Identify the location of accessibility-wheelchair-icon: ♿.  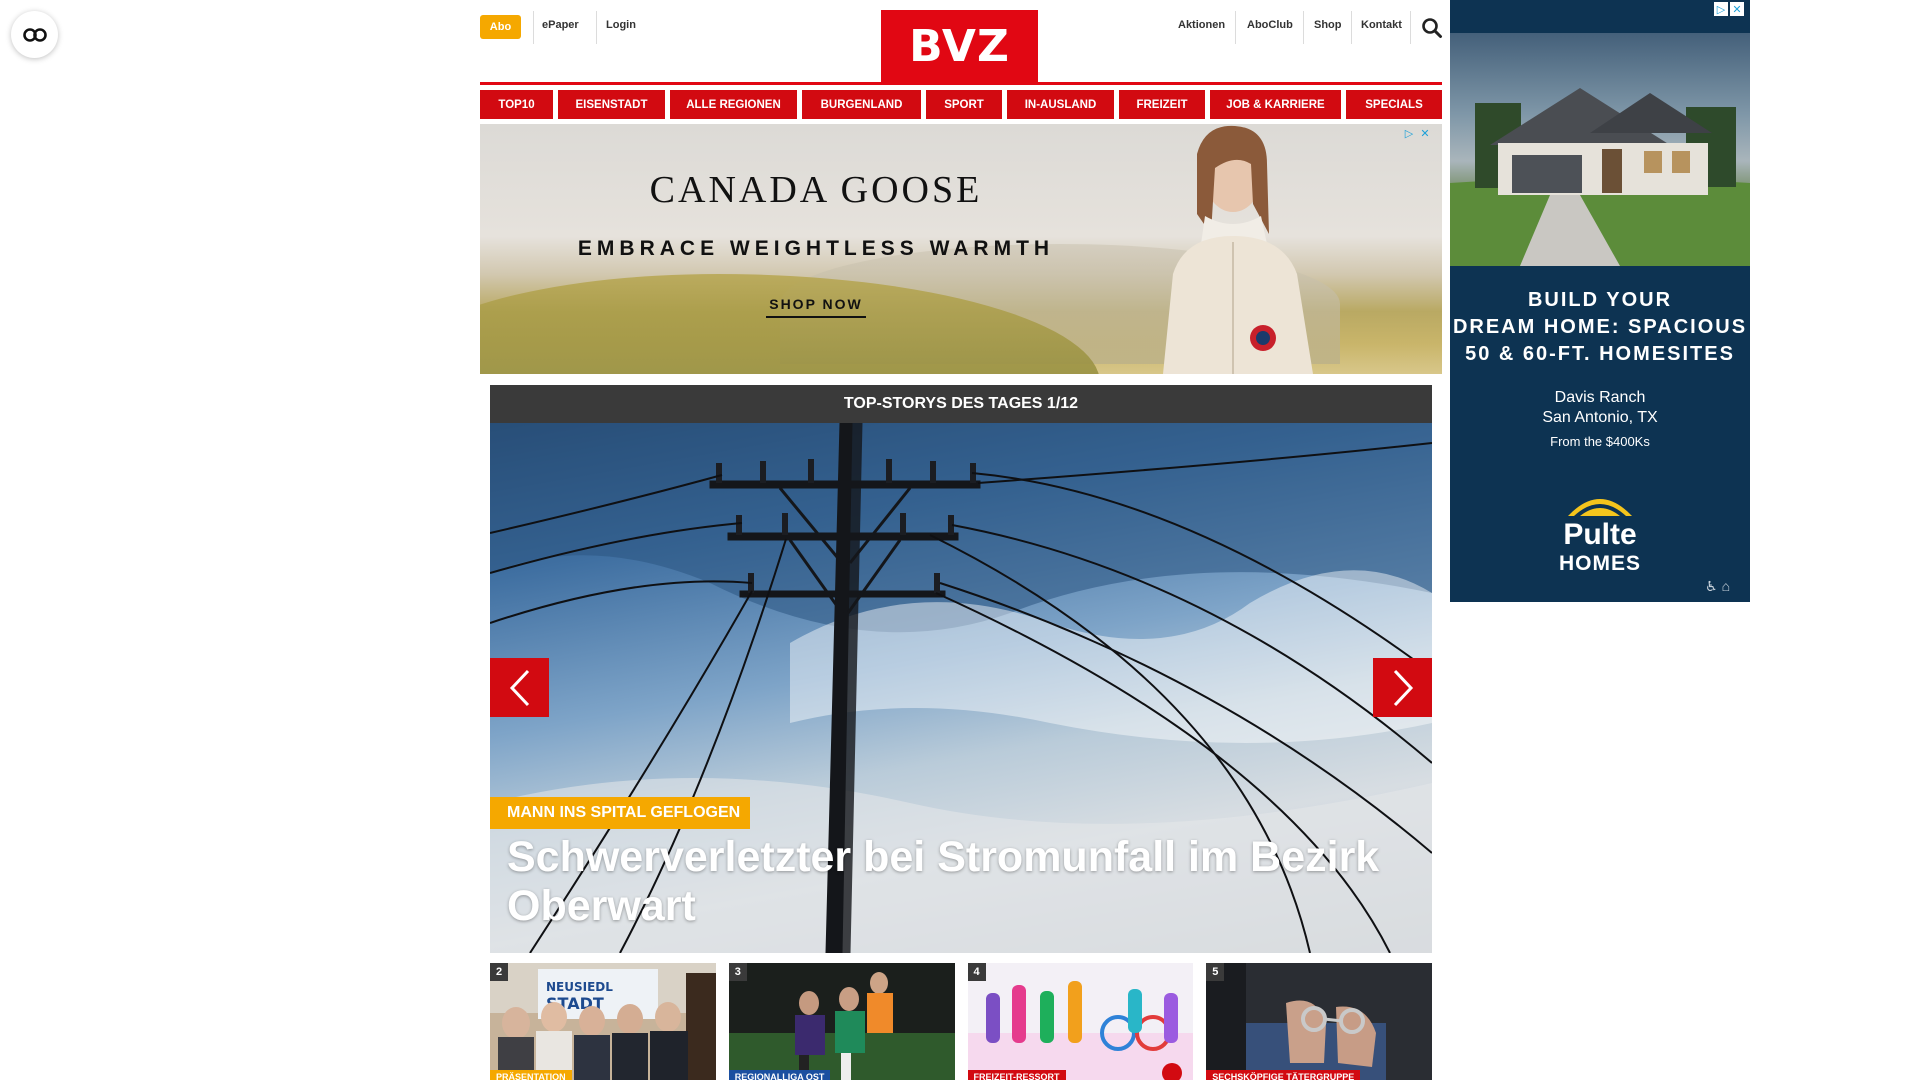
(1711, 586).